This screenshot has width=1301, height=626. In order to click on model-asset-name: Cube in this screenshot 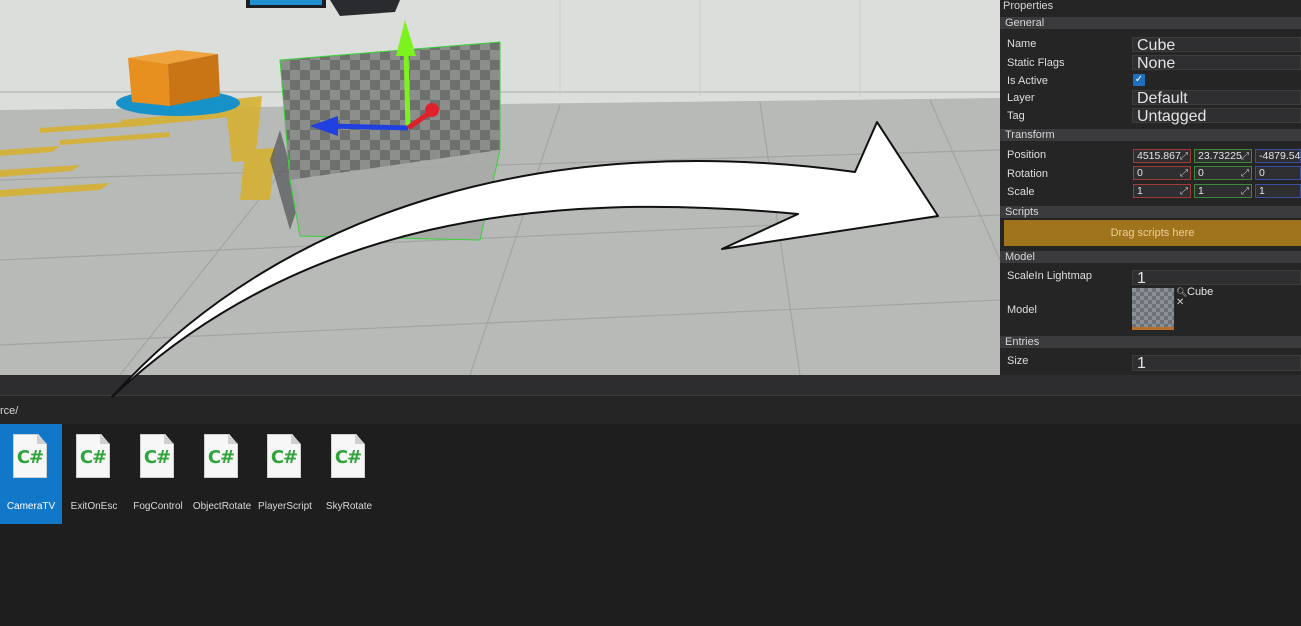, I will do `click(1200, 292)`.